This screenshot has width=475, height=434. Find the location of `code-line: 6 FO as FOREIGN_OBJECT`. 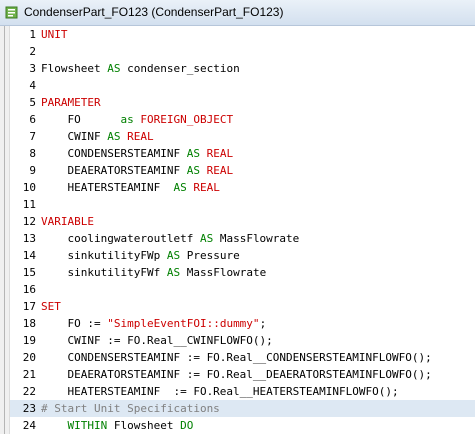

code-line: 6 FO as FOREIGN_OBJECT is located at coordinates (242, 119).